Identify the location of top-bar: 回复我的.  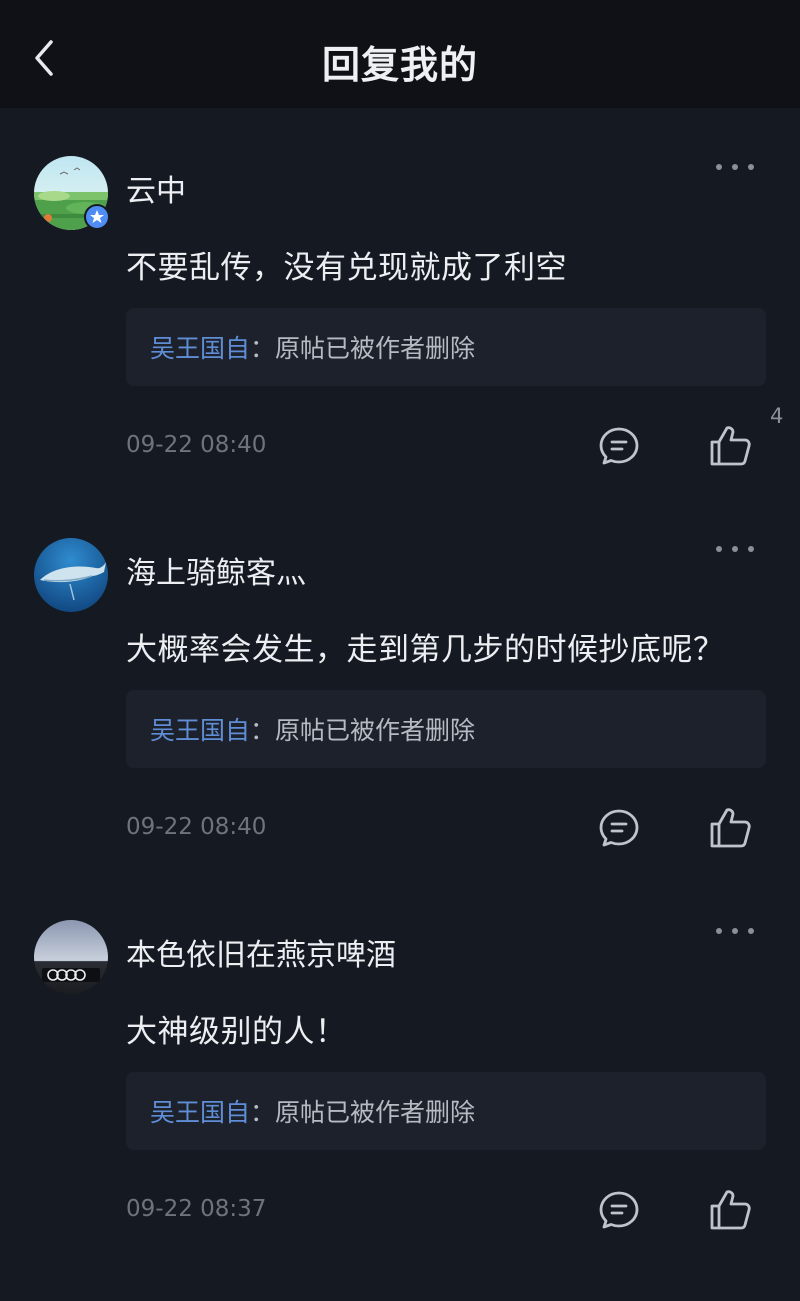
(400, 54).